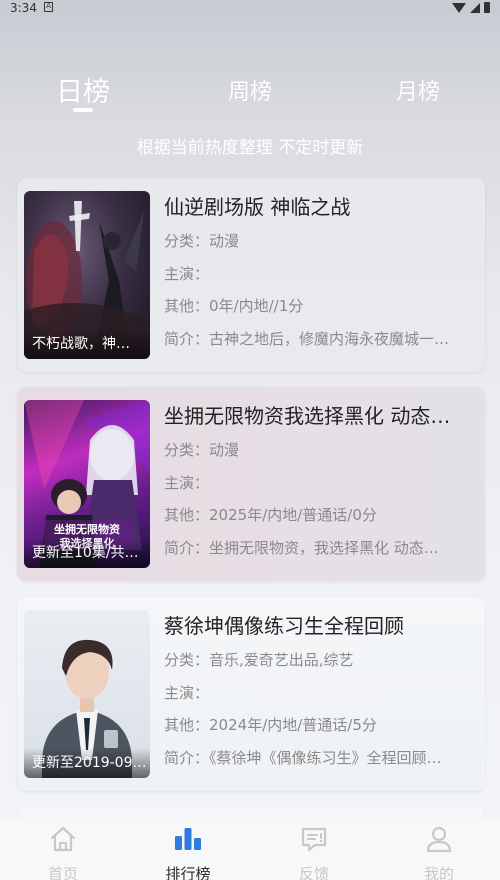  Describe the element at coordinates (83, 110) in the screenshot. I see `tab-indicator` at that location.